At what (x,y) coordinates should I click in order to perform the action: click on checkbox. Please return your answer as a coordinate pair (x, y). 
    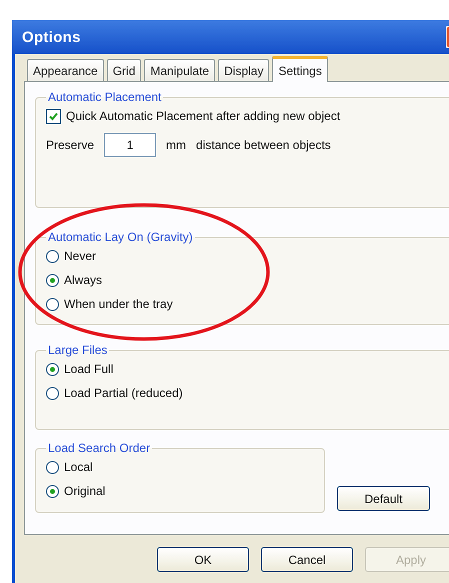
    Looking at the image, I should click on (53, 116).